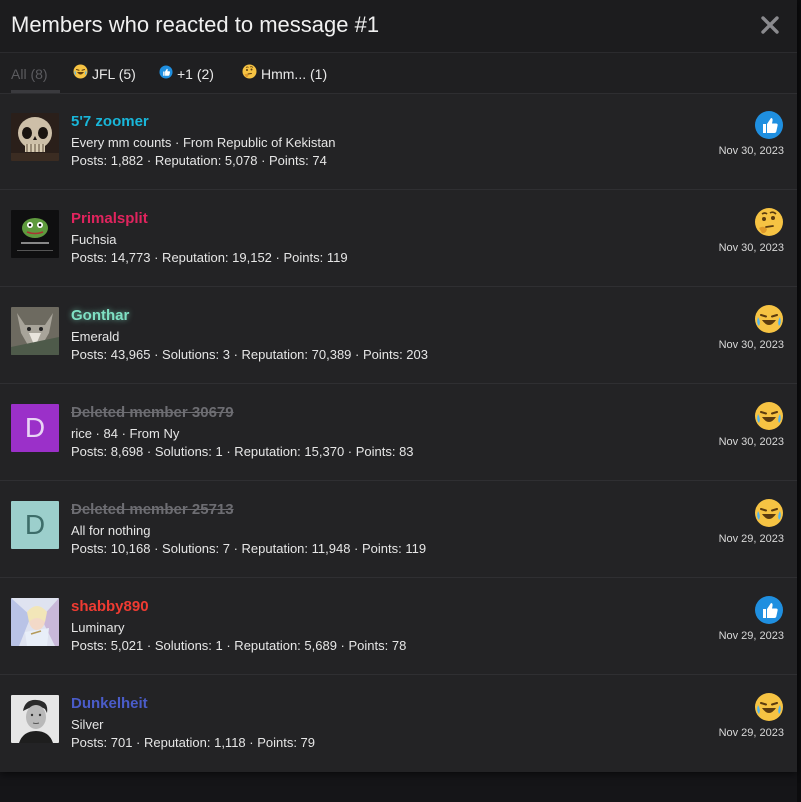  Describe the element at coordinates (152, 412) in the screenshot. I see `username-deleted: Deleted member 30679` at that location.